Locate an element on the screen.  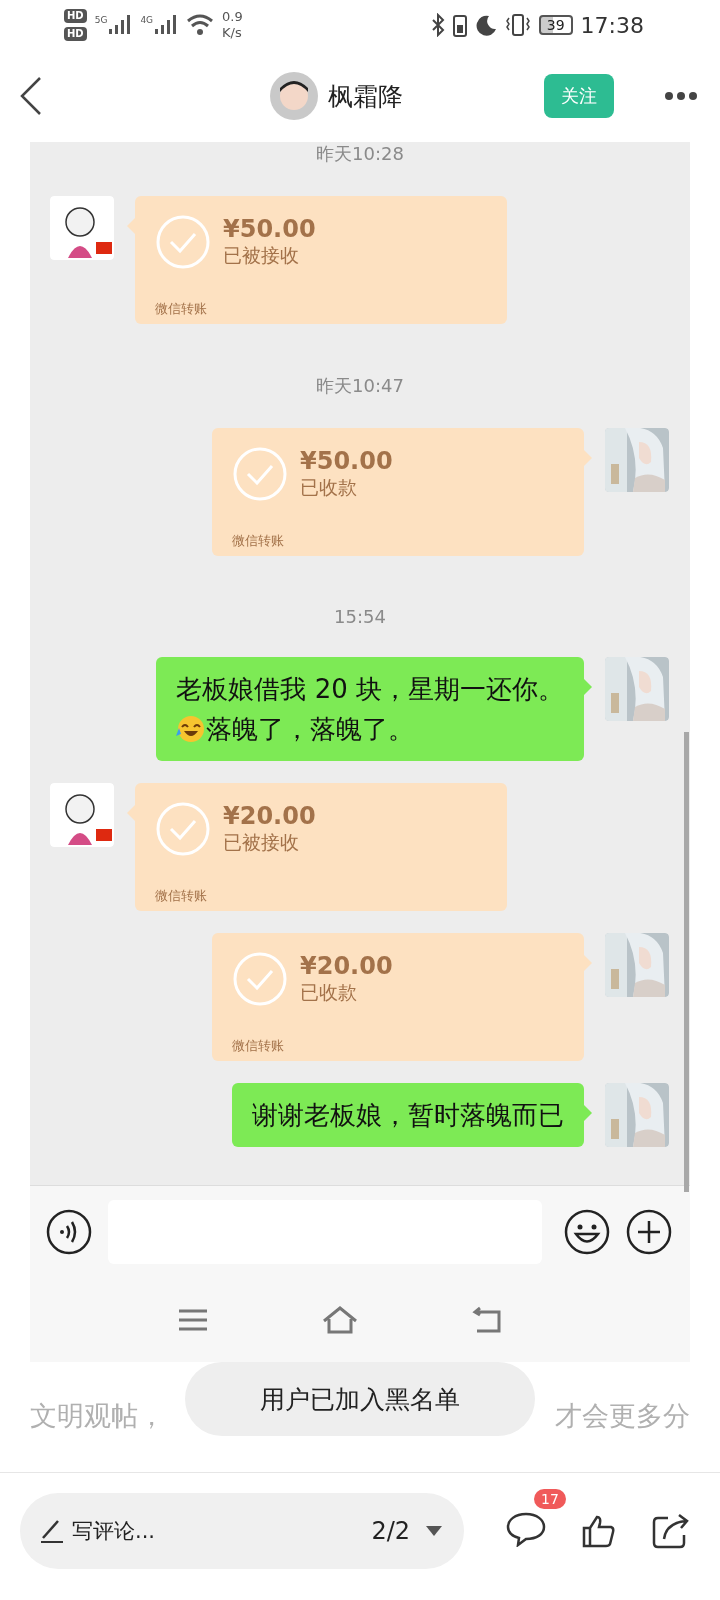
message-bubble: 谢谢老板娘，暂时落魄而已 is located at coordinates (408, 1115).